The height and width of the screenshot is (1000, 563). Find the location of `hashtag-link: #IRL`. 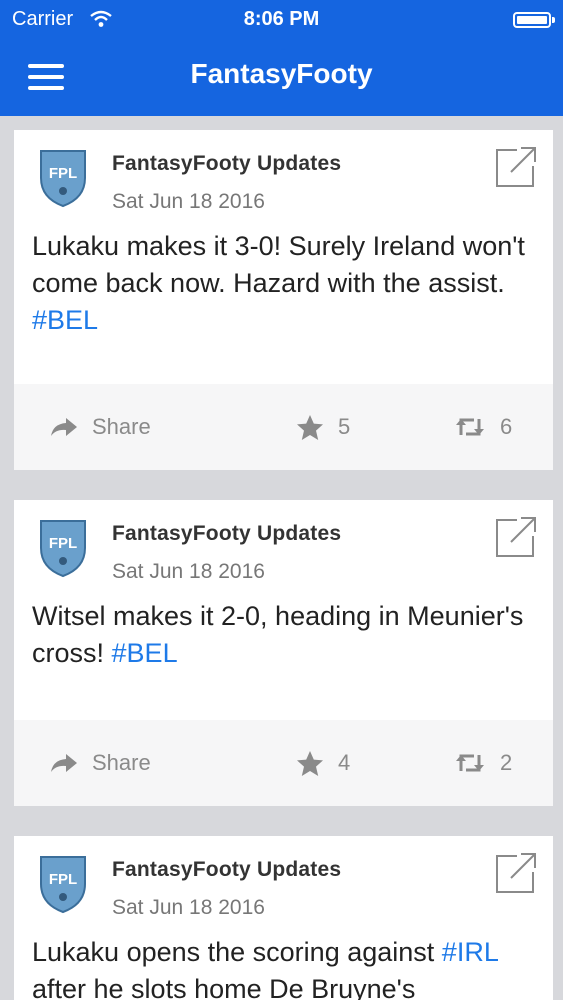

hashtag-link: #IRL is located at coordinates (470, 952).